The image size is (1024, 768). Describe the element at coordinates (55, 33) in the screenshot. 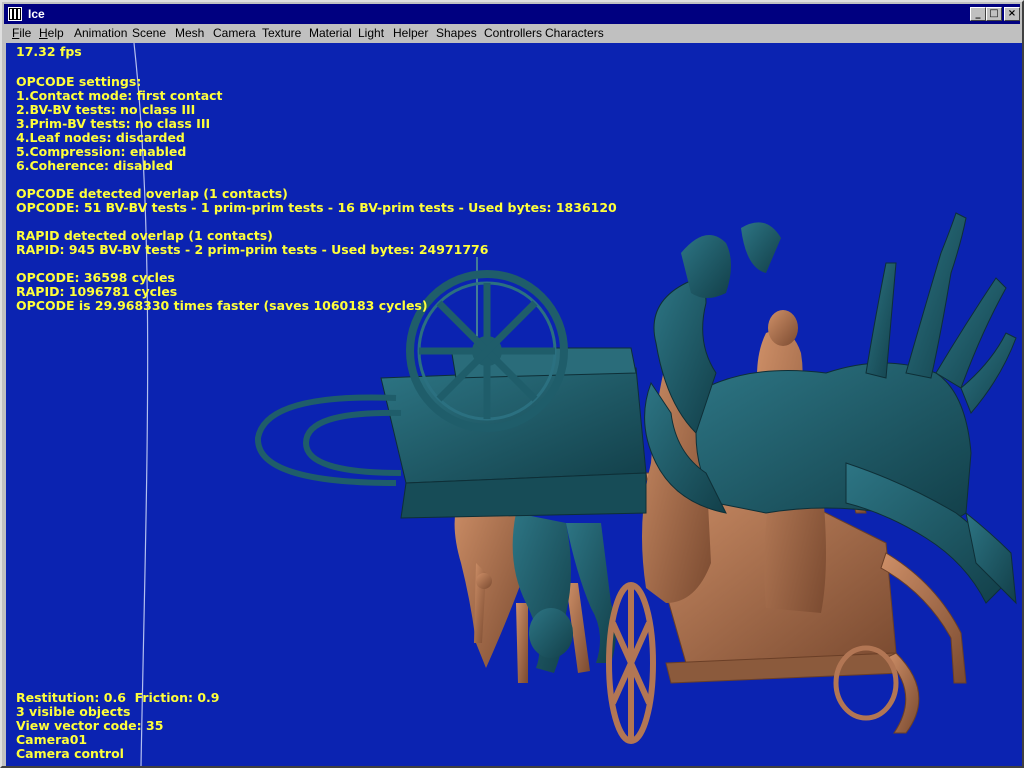

I see `menu-help-label: elp` at that location.